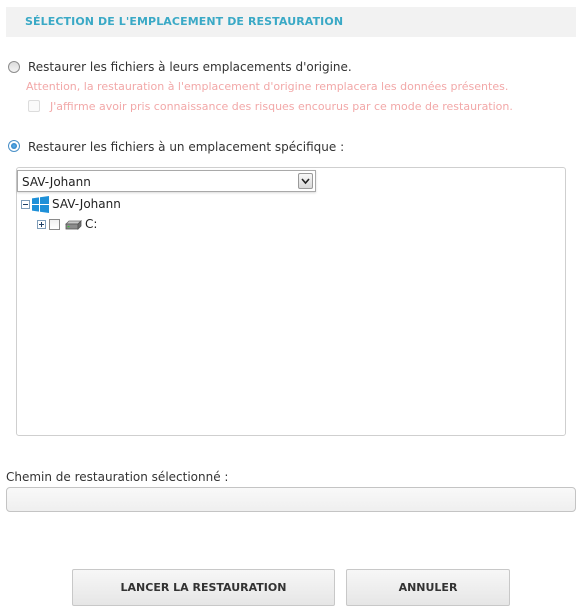 The width and height of the screenshot is (586, 613). What do you see at coordinates (91, 224) in the screenshot?
I see `tree-drive-label: C:` at bounding box center [91, 224].